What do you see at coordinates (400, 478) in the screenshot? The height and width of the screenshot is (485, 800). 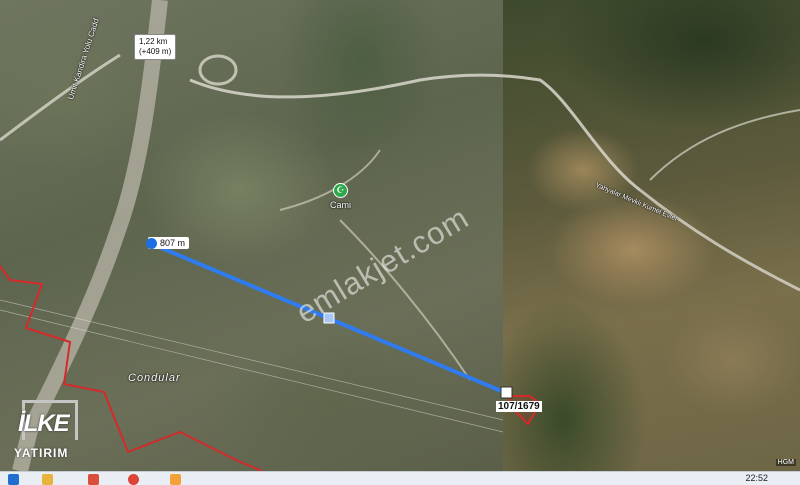 I see `taskbar: 22:52` at bounding box center [400, 478].